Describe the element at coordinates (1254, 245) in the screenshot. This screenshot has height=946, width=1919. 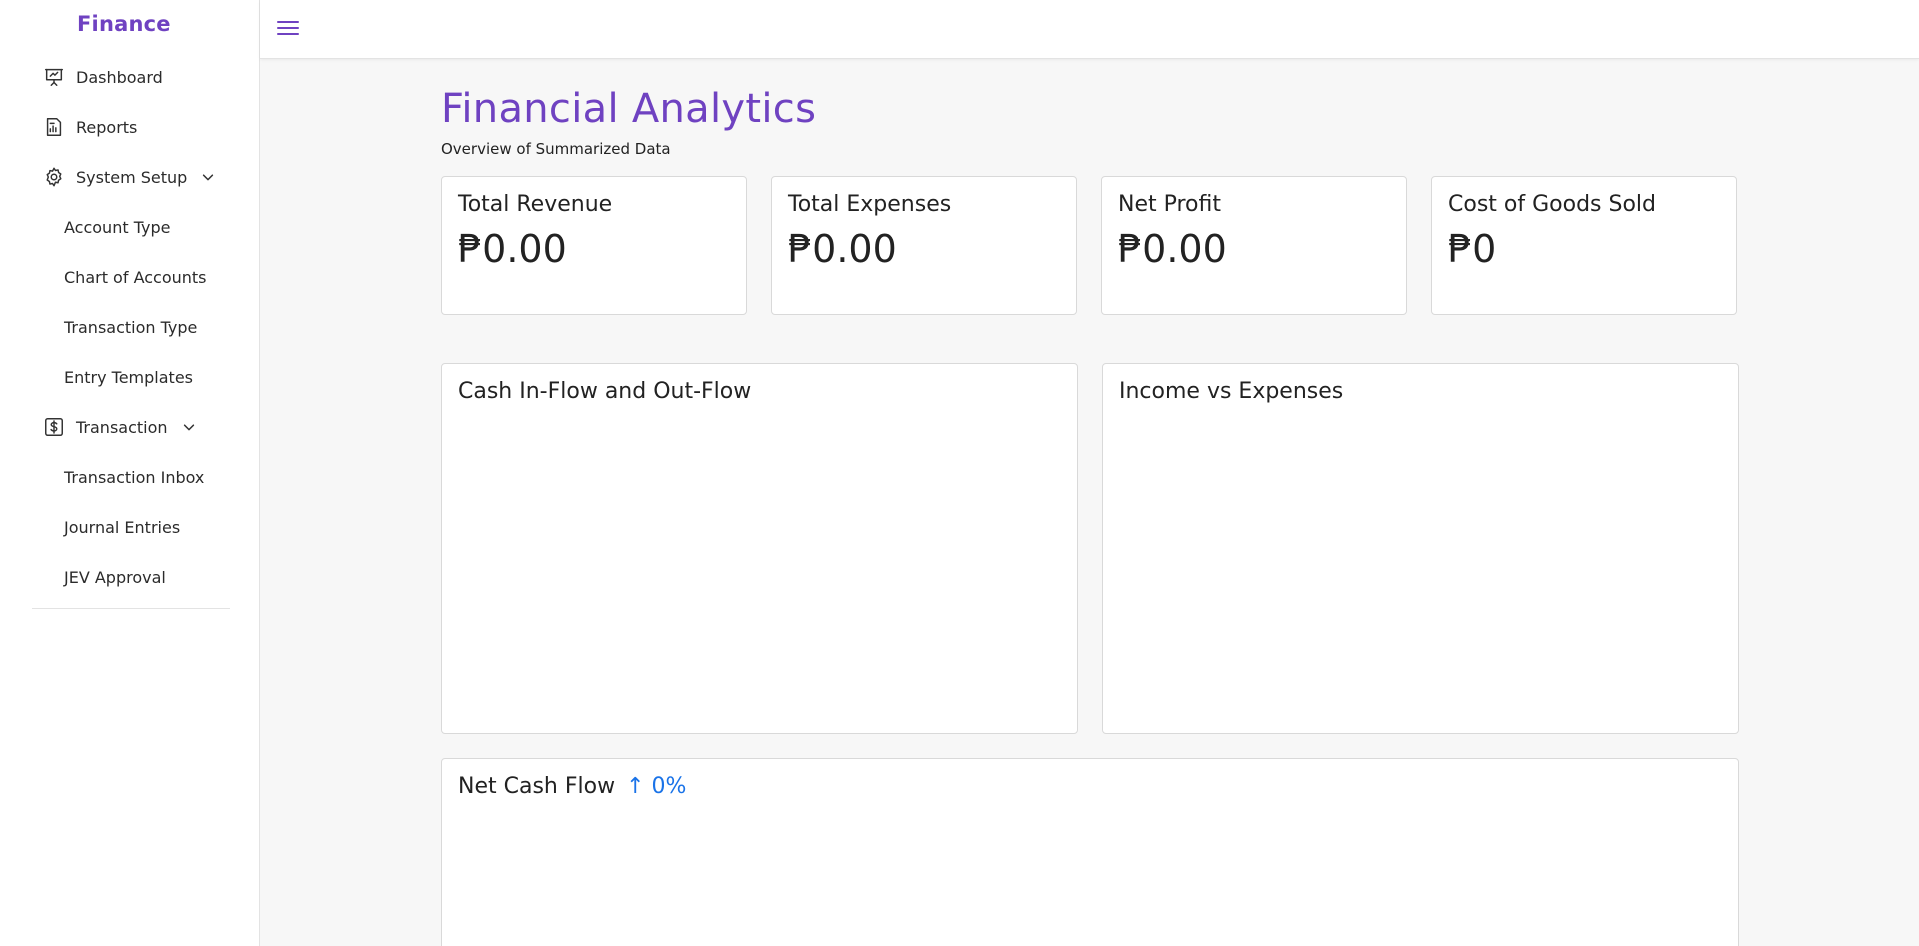
I see `stat-card-net-profit: Net Profit ₱0.00` at that location.